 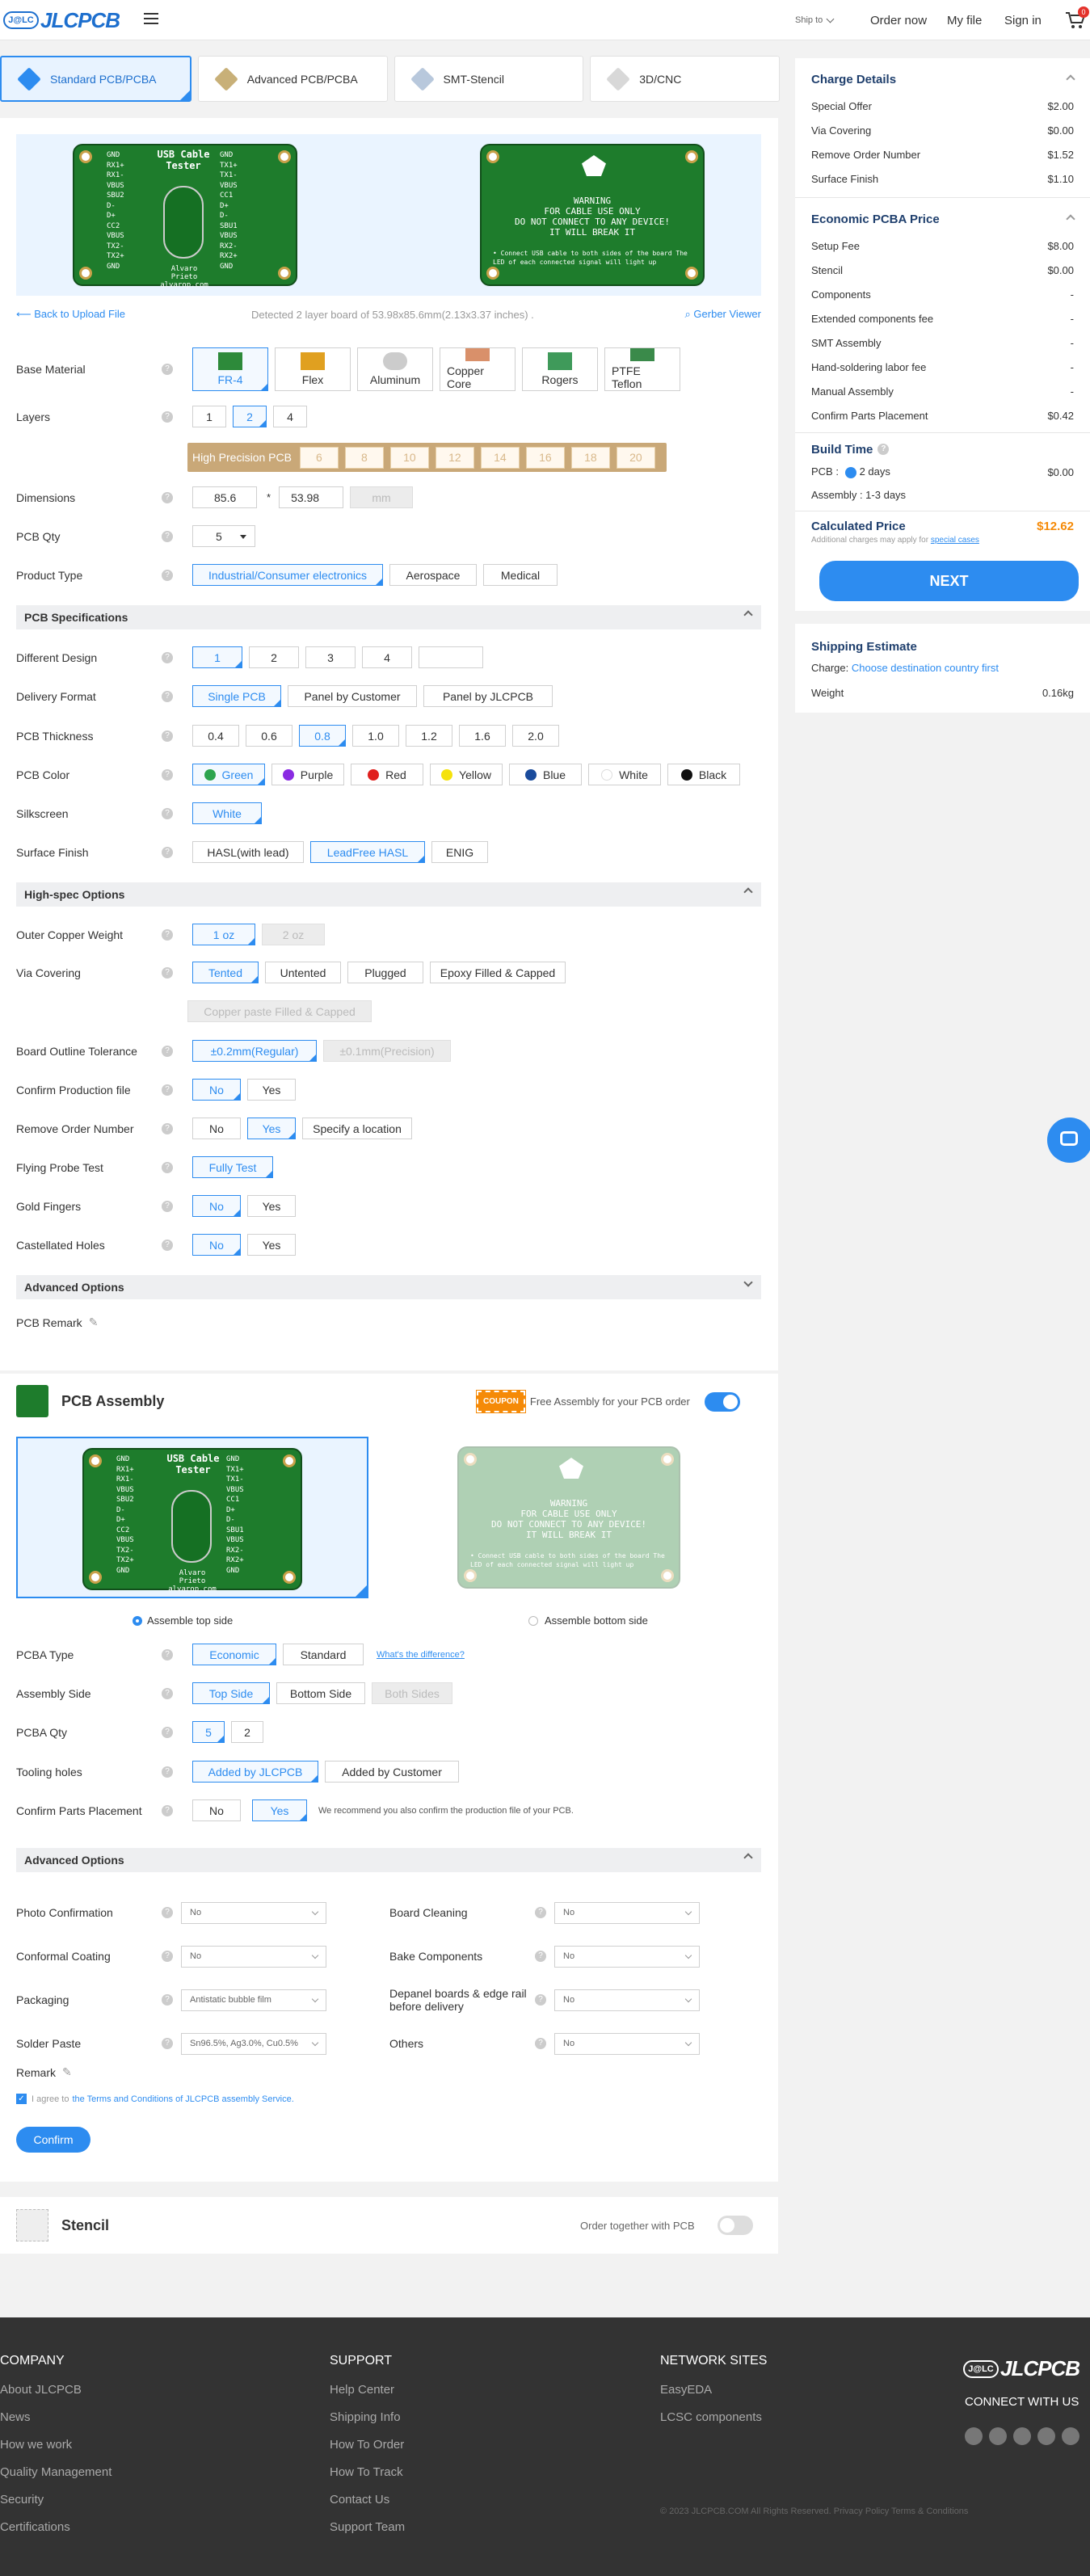 I want to click on next-button: NEXT, so click(x=949, y=581).